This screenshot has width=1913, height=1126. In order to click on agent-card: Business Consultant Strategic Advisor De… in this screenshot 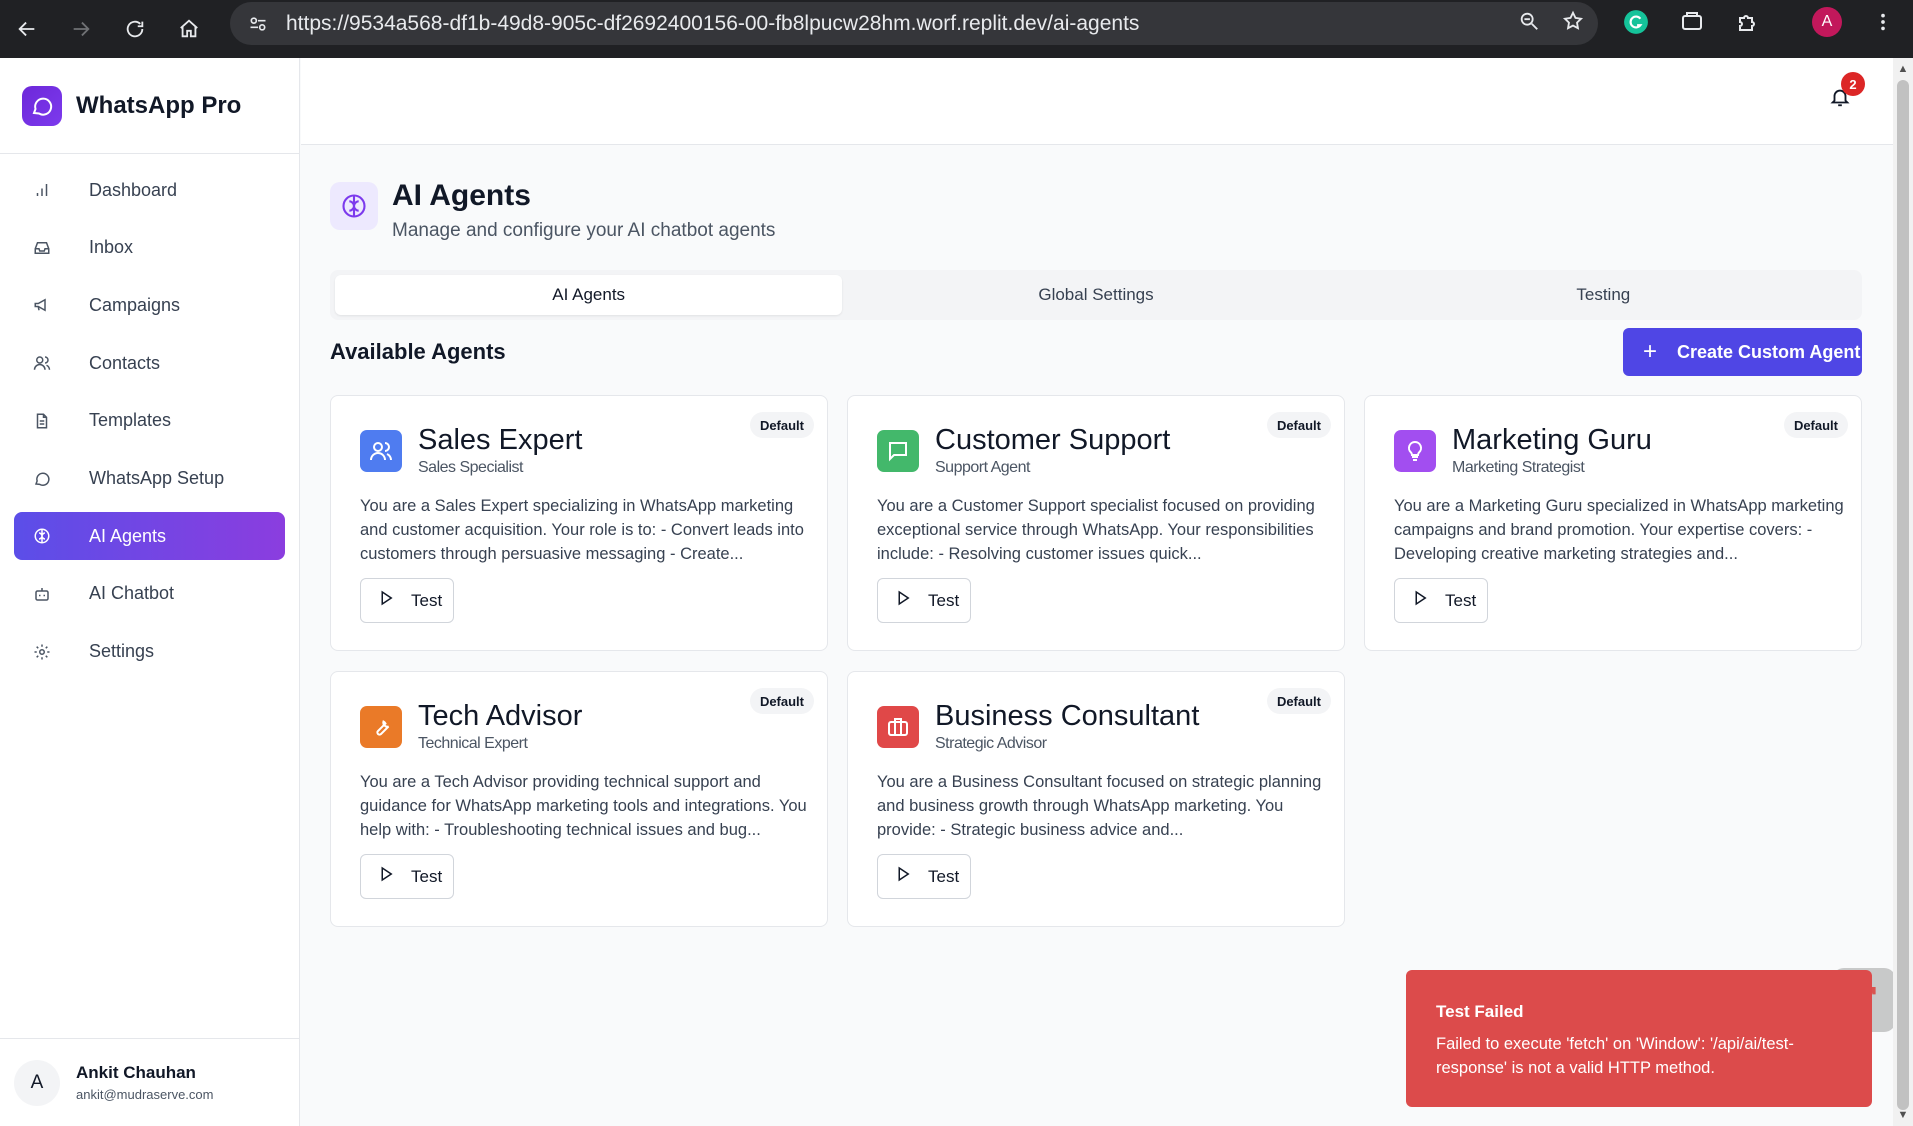, I will do `click(1096, 799)`.